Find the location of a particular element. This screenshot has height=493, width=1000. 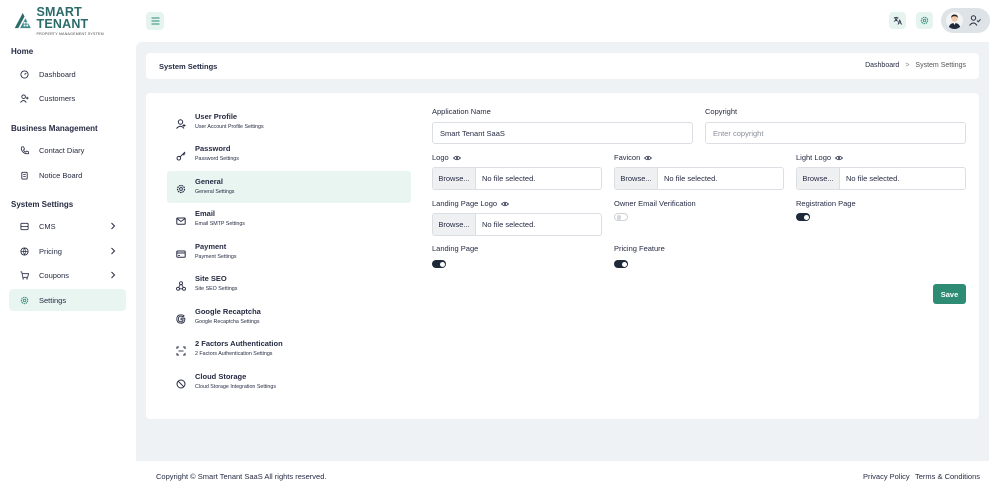

settings-tab-title: User Profile is located at coordinates (216, 116).